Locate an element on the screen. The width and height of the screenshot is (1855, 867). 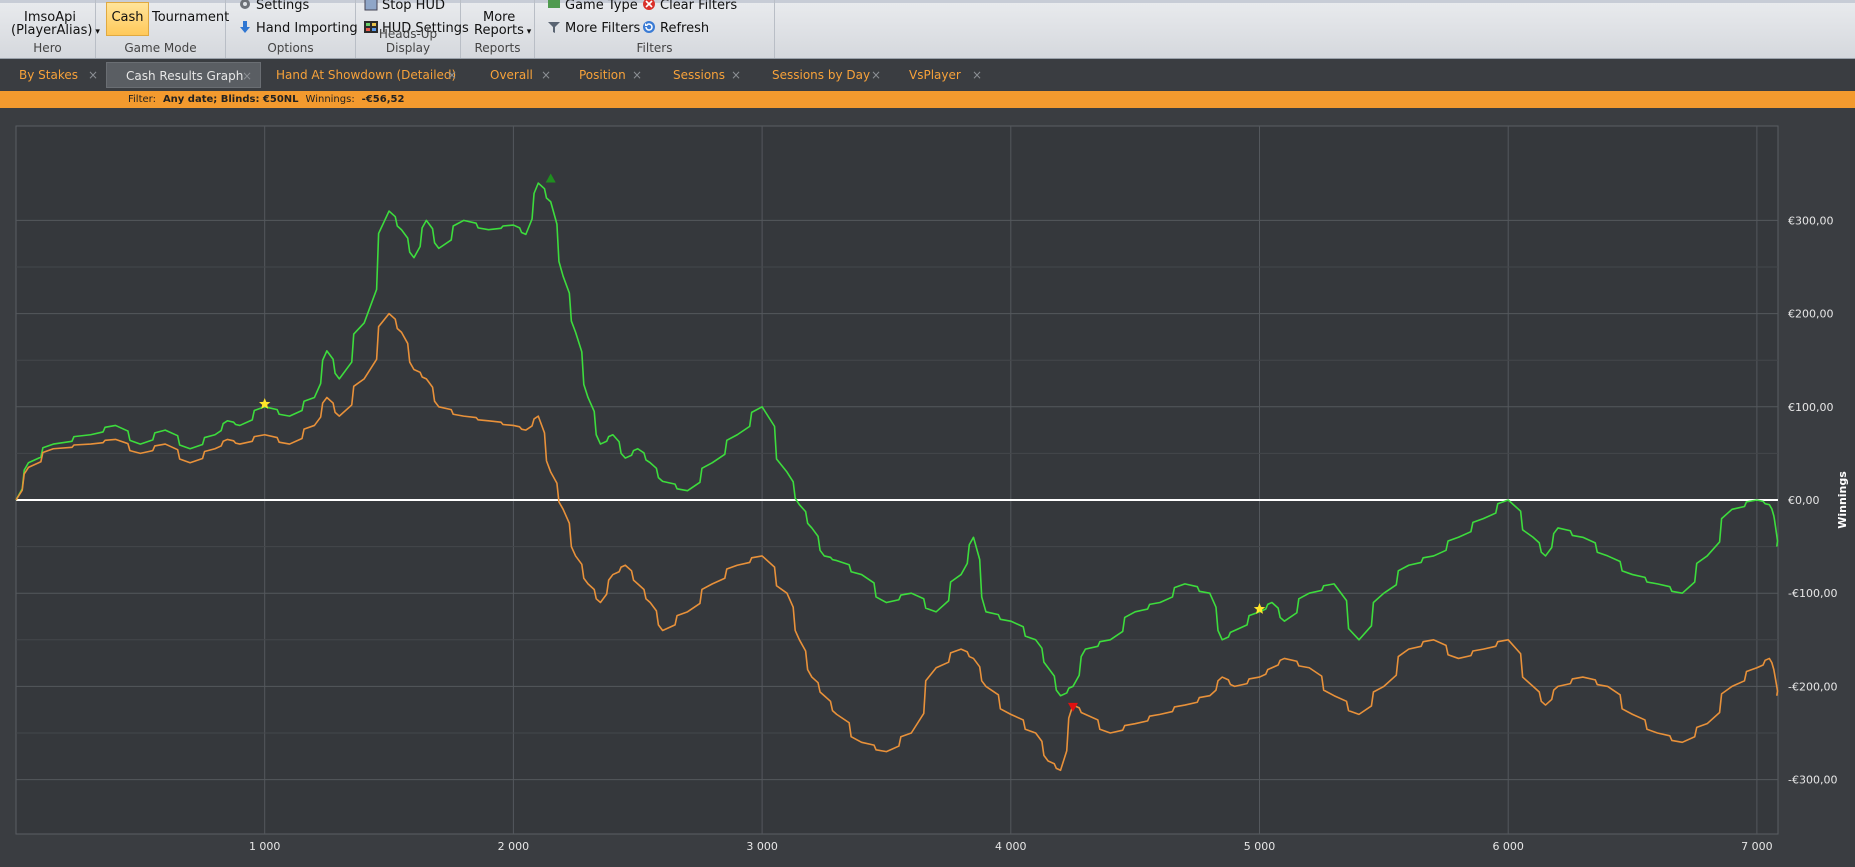
stop-hud-label: Stop HUD is located at coordinates (413, 6).